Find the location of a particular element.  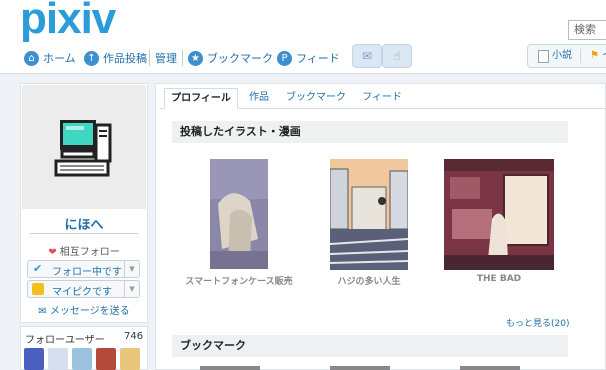

nav-home-label: ホーム is located at coordinates (59, 58).